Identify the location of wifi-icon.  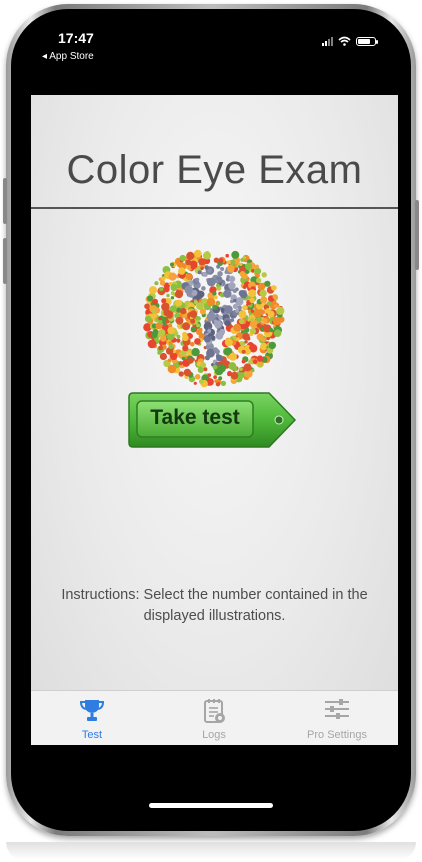
(344, 41).